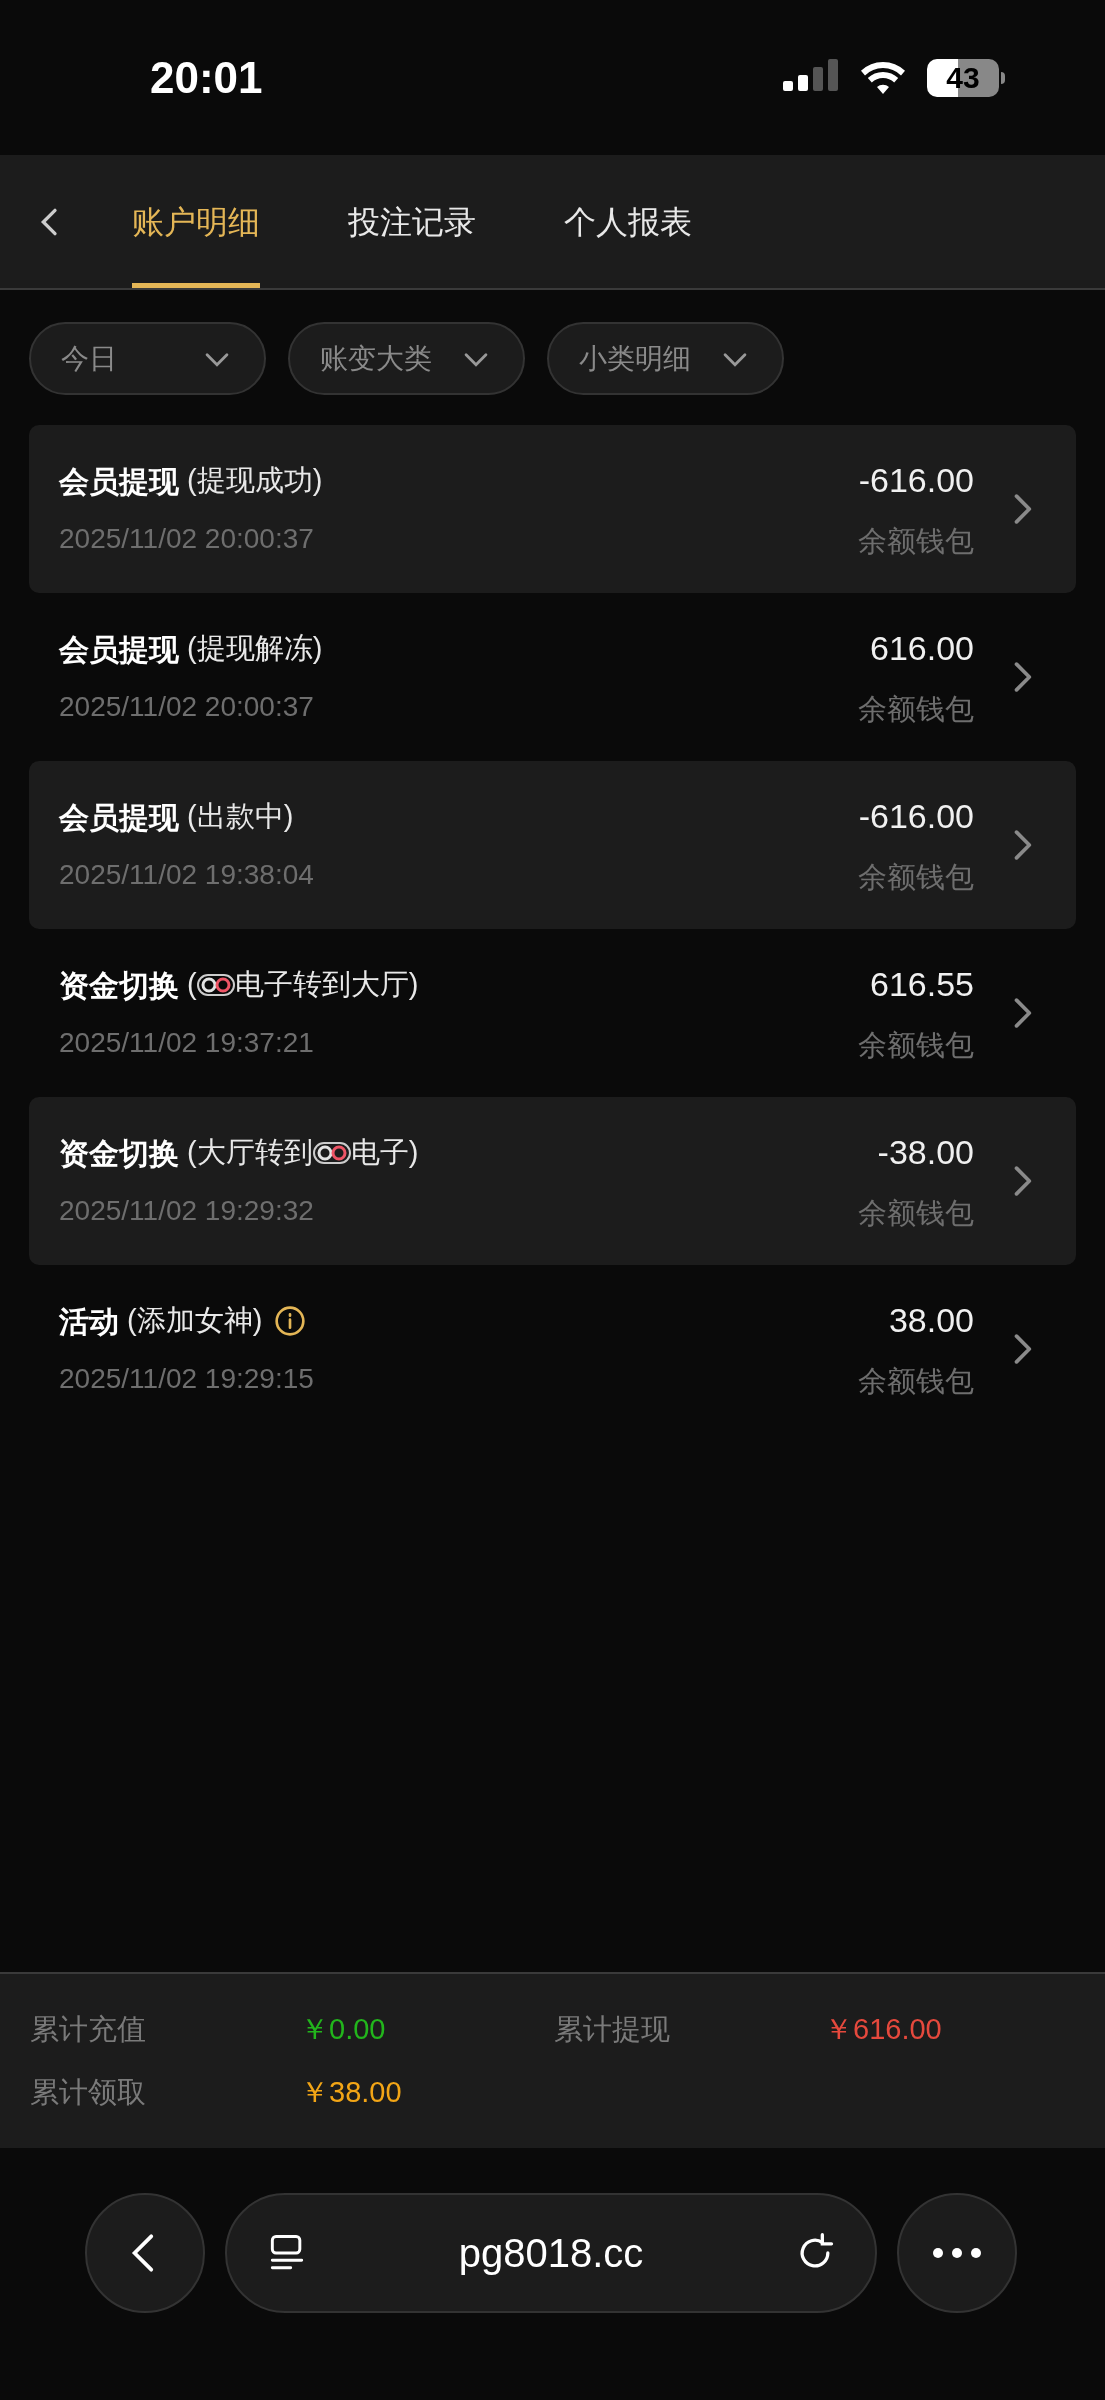 The width and height of the screenshot is (1105, 2400). Describe the element at coordinates (931, 1320) in the screenshot. I see `record-amount: 38.00` at that location.